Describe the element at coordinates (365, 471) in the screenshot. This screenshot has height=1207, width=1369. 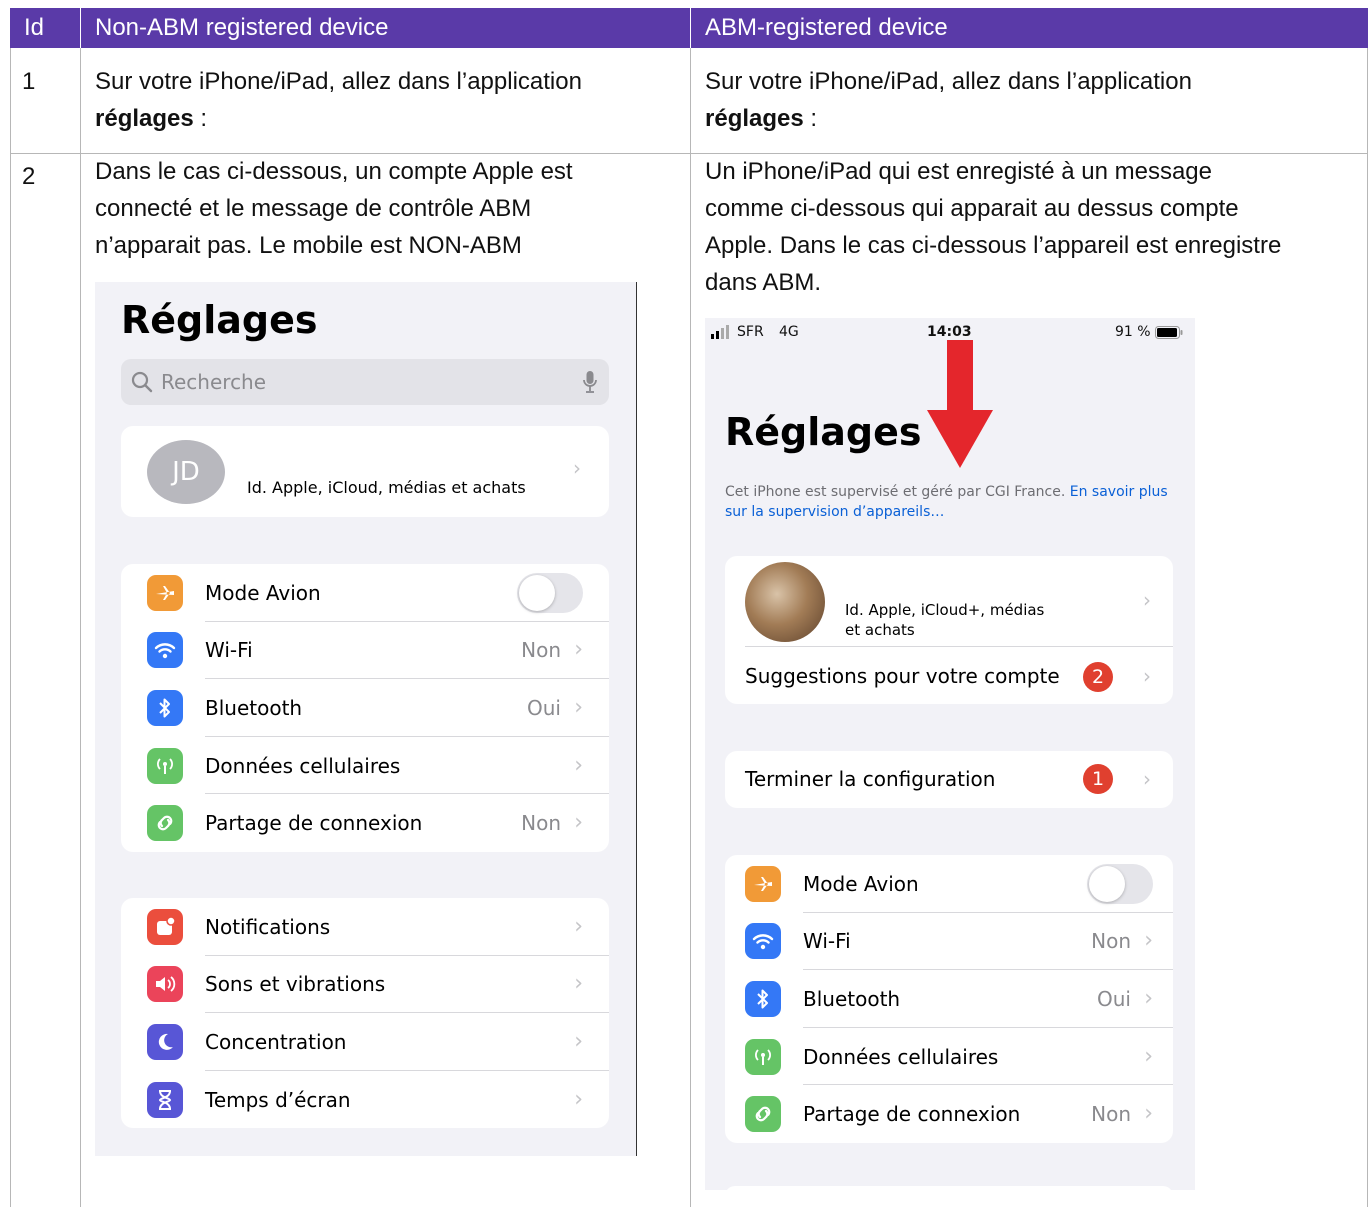
I see `apple-id-card: JD Id. Apple, iCloud, médias et achats ›` at that location.